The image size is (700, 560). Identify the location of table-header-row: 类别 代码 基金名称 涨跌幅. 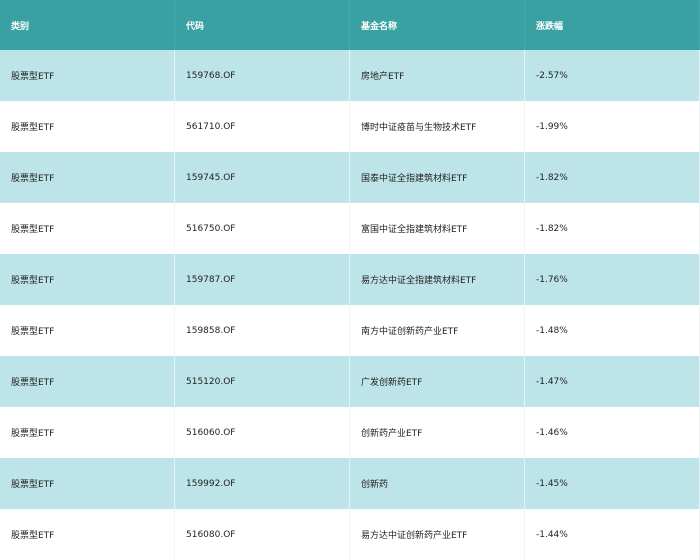
(350, 25).